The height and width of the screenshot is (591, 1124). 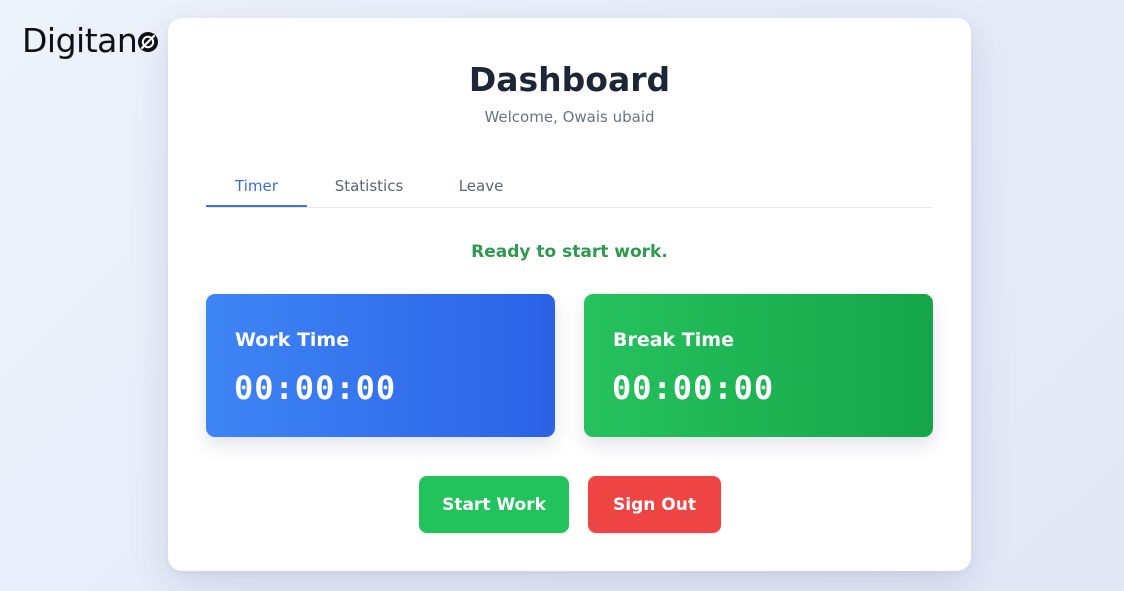 What do you see at coordinates (654, 504) in the screenshot?
I see `sign-out-button: Sign Out` at bounding box center [654, 504].